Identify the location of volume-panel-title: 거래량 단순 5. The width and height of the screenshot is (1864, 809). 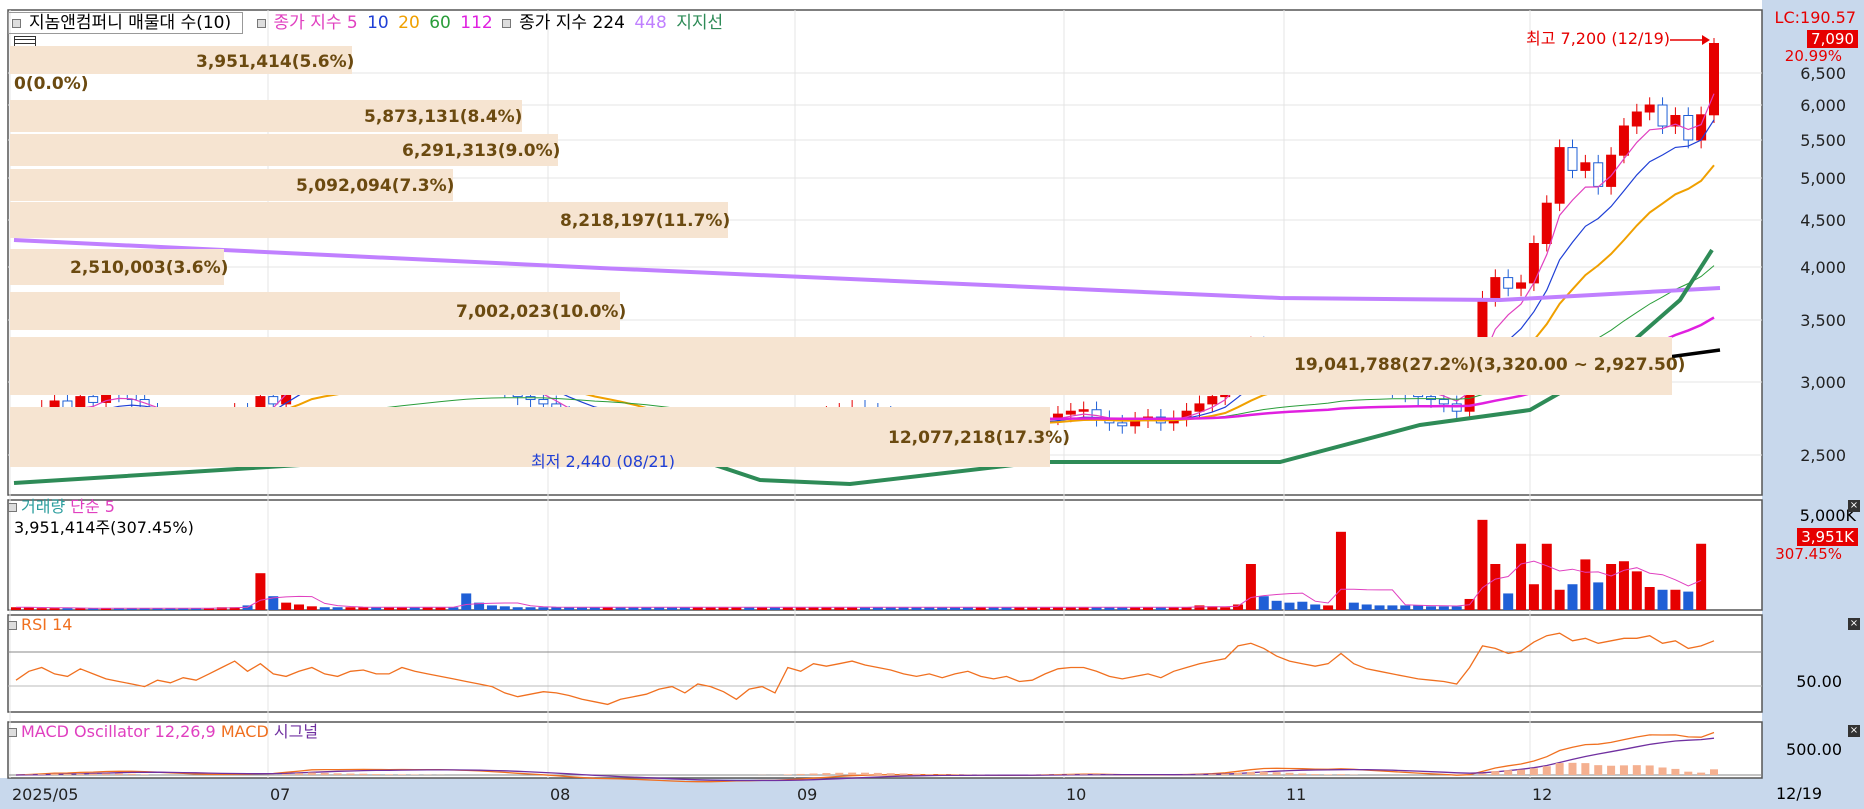
(61, 507).